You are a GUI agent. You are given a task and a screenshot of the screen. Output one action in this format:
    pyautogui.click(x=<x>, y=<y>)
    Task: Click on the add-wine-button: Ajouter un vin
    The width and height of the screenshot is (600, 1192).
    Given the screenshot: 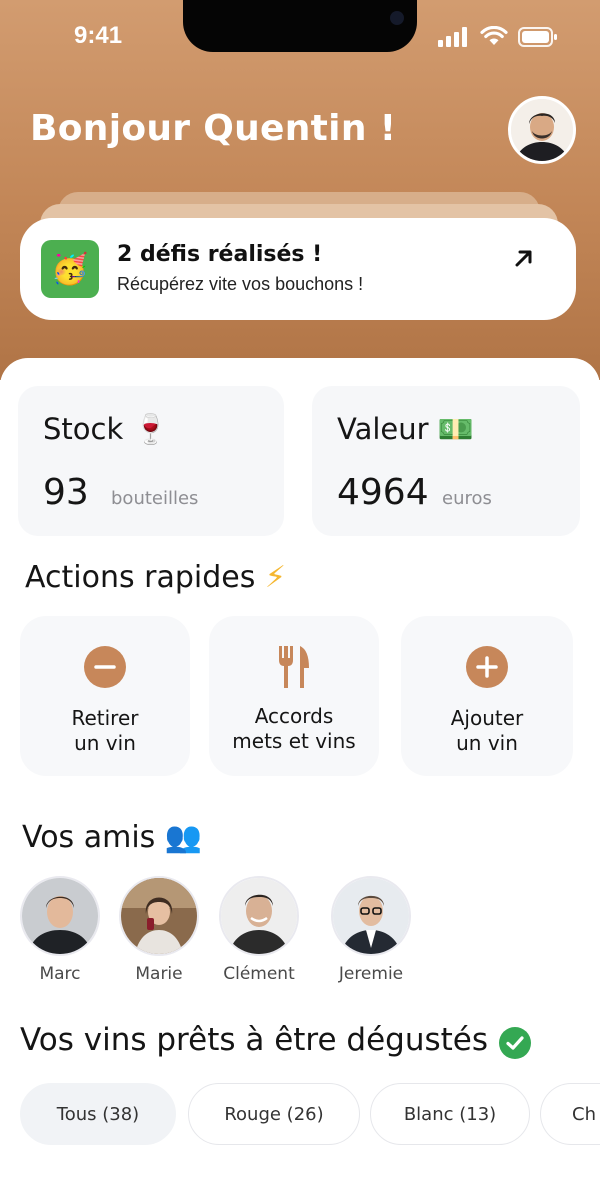 What is the action you would take?
    pyautogui.click(x=487, y=696)
    